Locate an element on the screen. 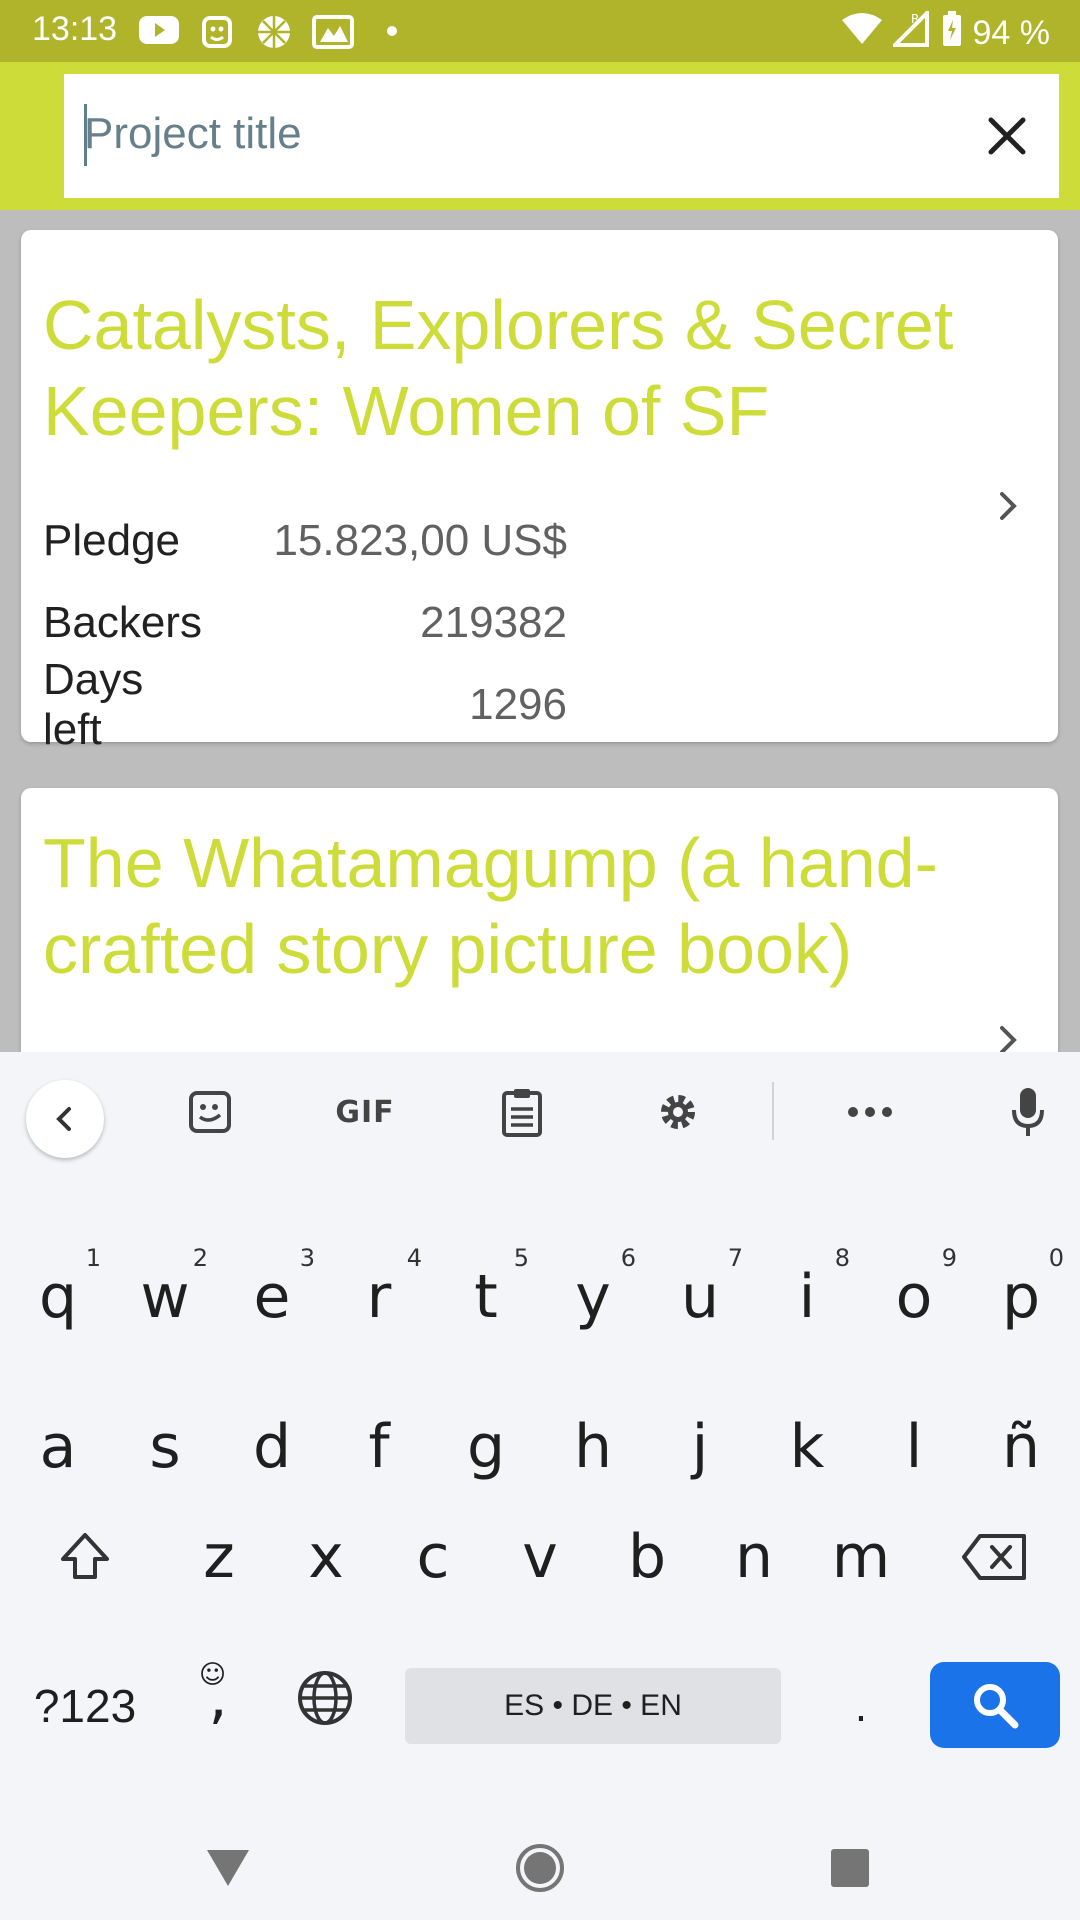 The image size is (1080, 1920). globe-icon is located at coordinates (325, 1698).